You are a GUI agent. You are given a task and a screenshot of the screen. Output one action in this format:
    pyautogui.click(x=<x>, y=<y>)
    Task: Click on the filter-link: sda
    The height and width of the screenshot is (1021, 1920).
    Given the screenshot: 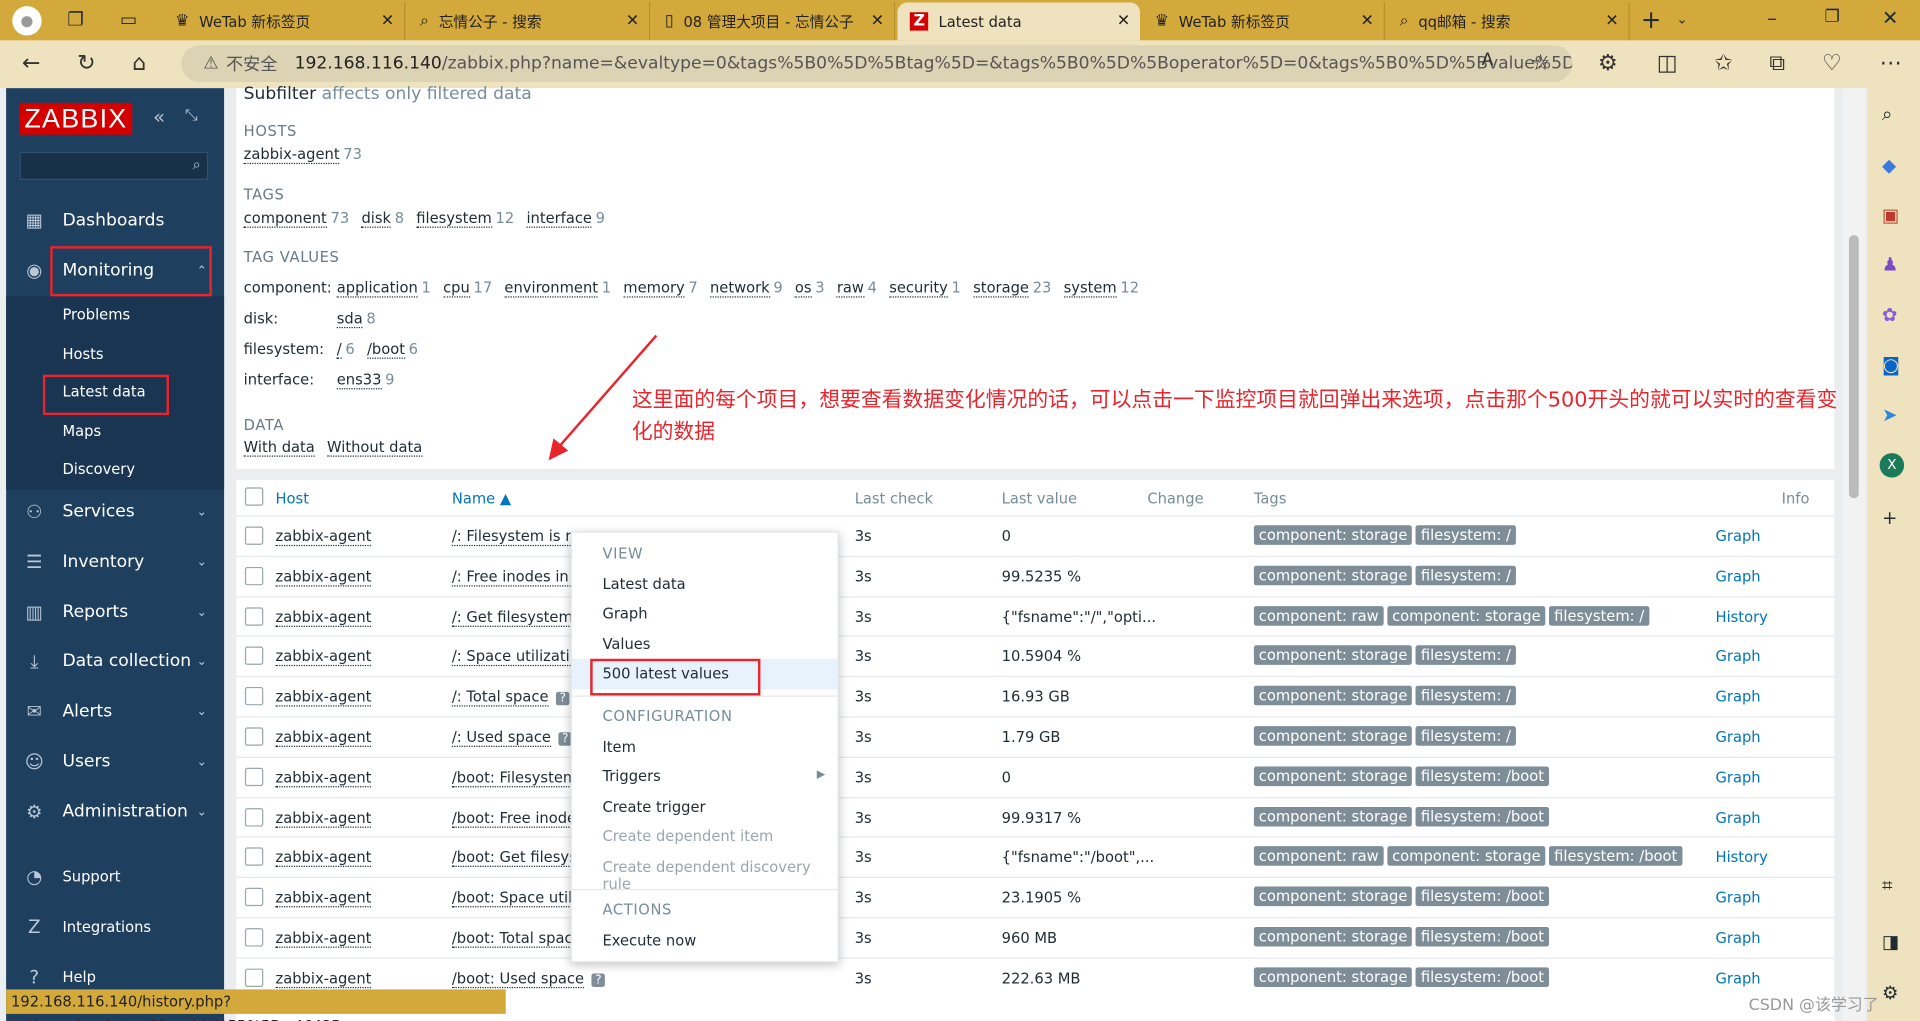 What is the action you would take?
    pyautogui.click(x=349, y=319)
    